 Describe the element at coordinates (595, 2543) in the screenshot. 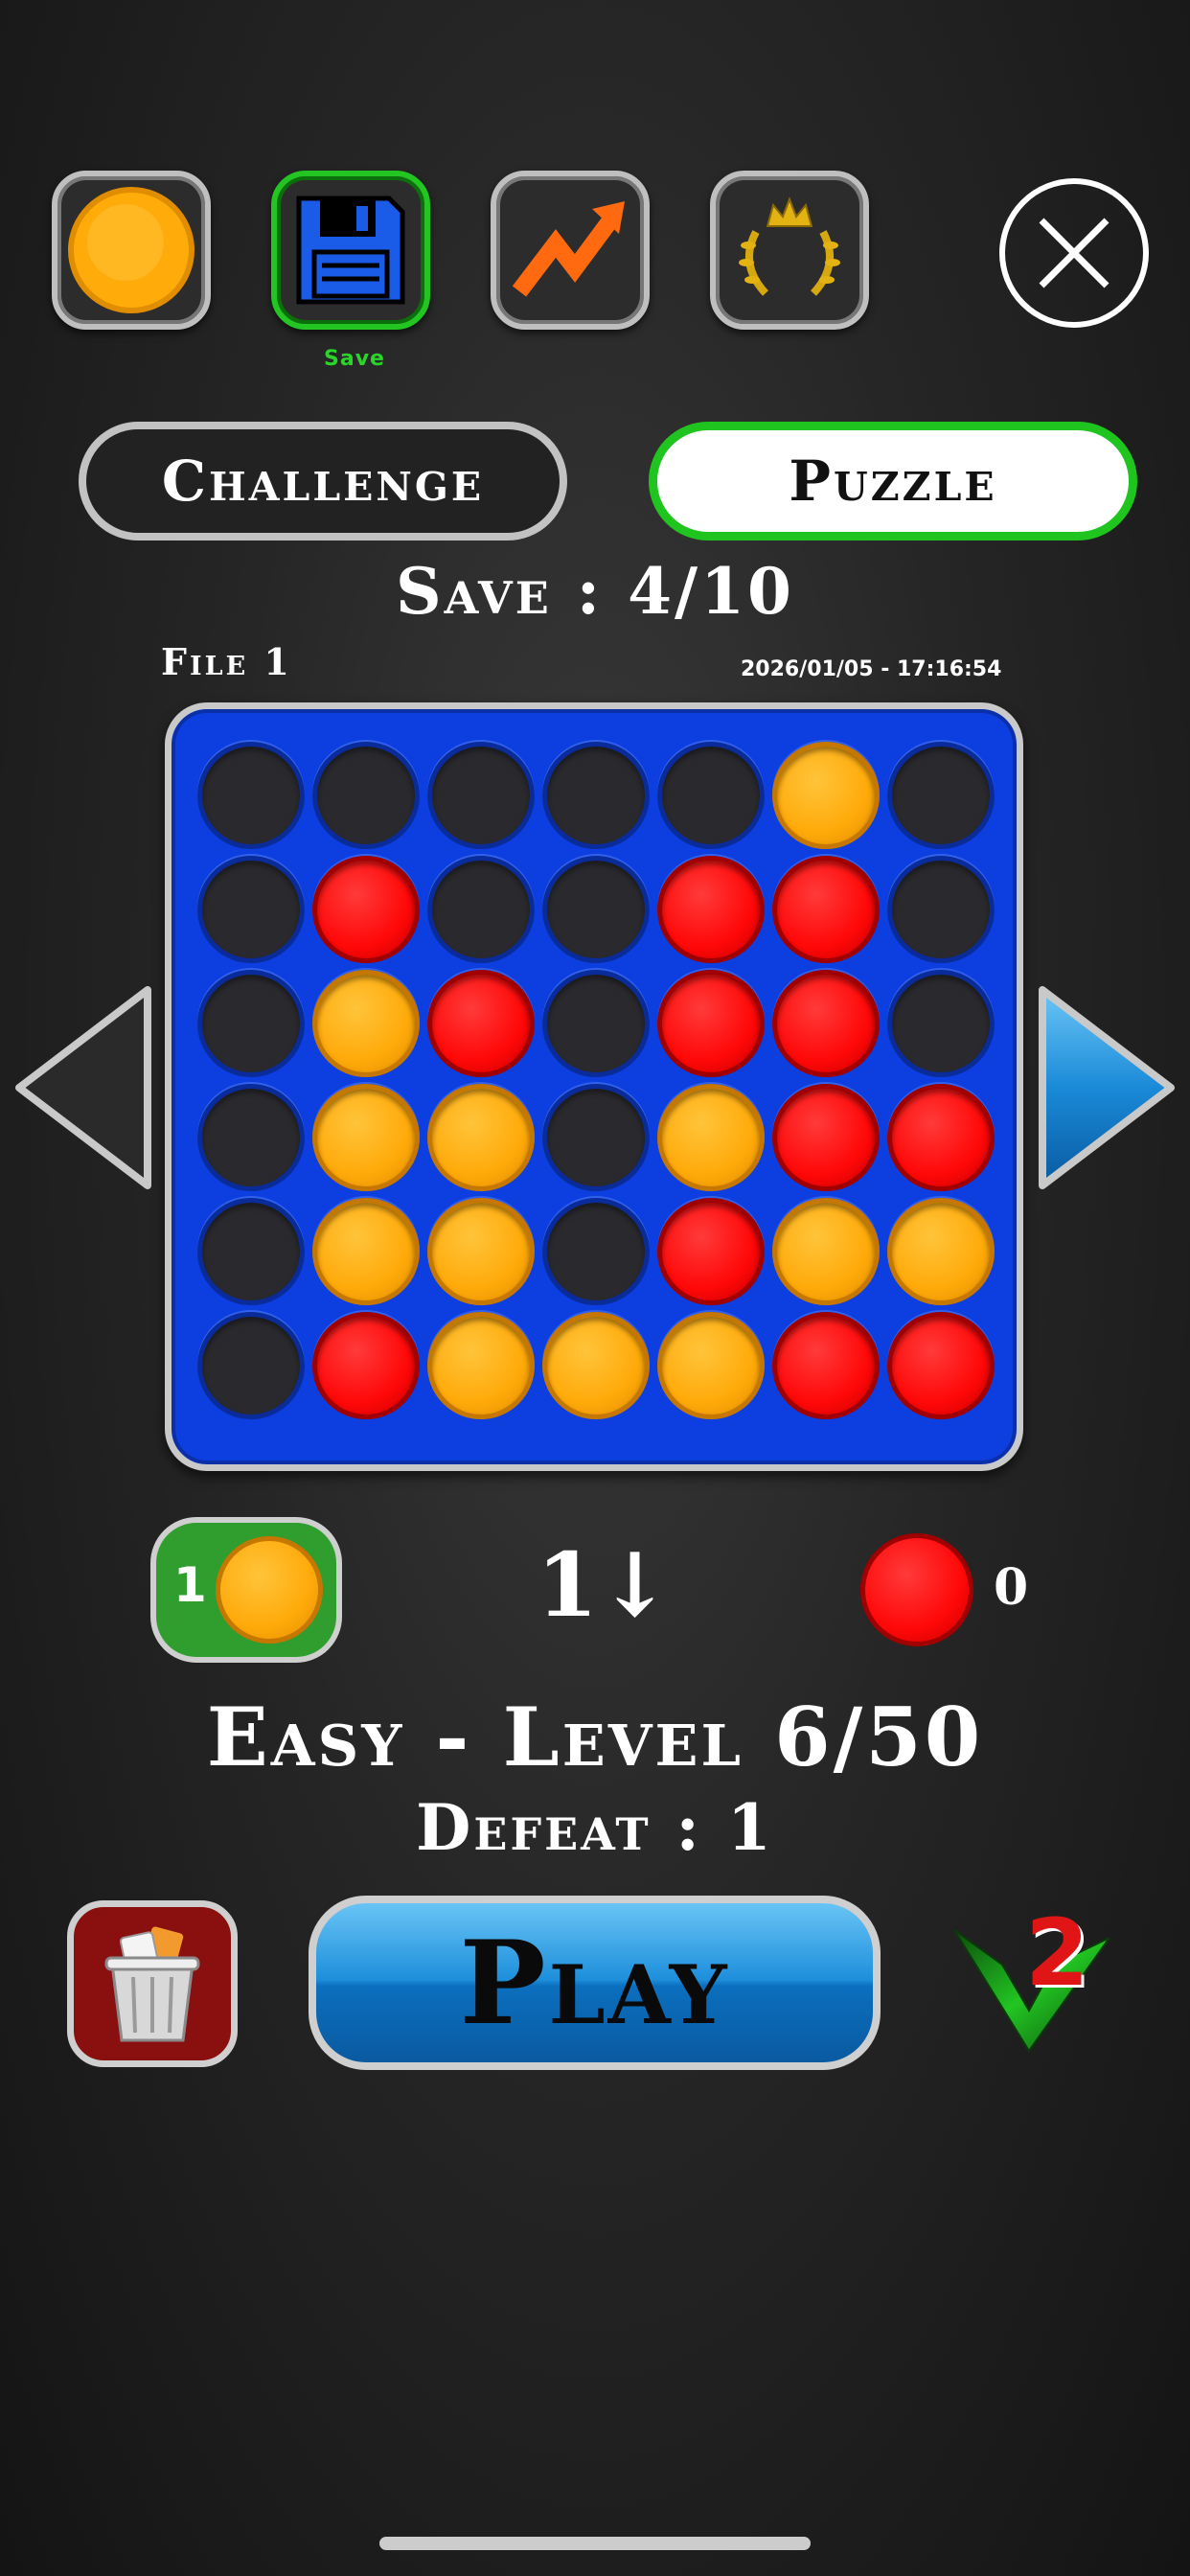

I see `home-indicator` at that location.